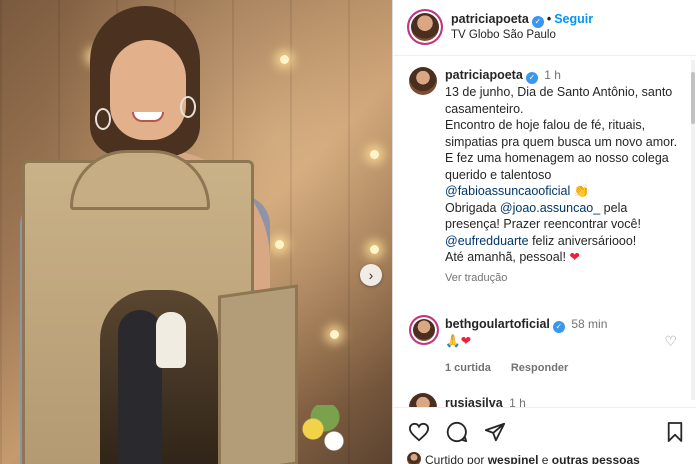  Describe the element at coordinates (503, 35) in the screenshot. I see `location-link: TV Globo São Paulo` at that location.